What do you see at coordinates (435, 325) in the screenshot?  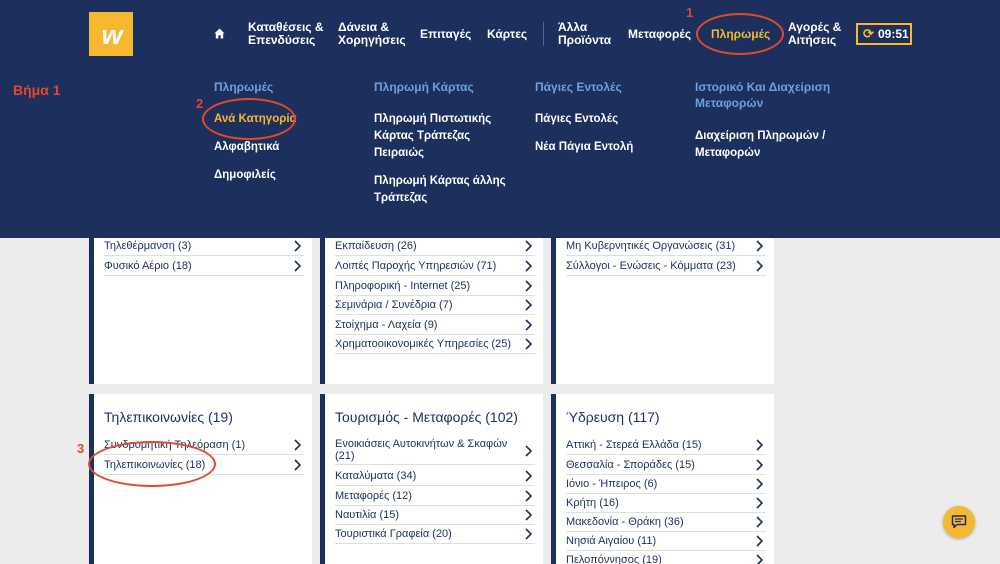 I see `category-row: Στοίχημα - Λαχεία (9)` at bounding box center [435, 325].